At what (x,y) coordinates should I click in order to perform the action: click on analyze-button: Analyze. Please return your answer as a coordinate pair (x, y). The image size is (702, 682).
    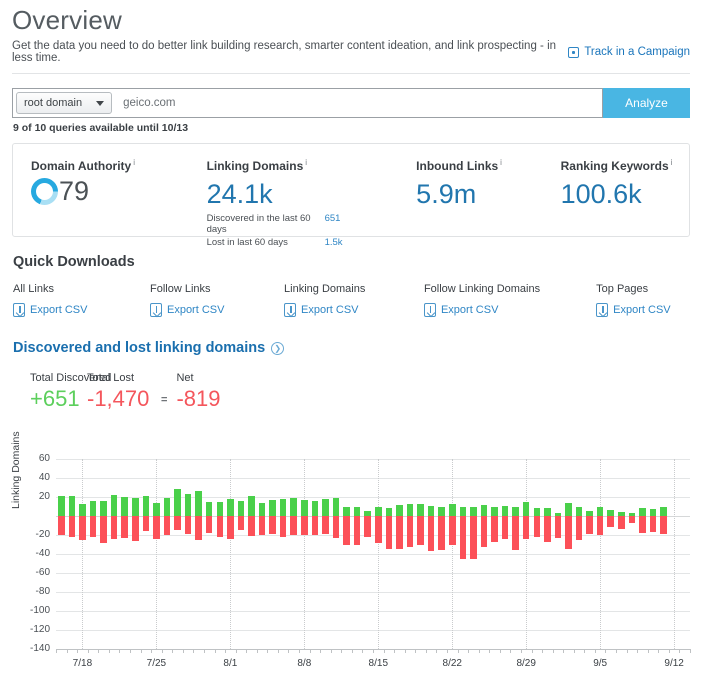
    Looking at the image, I should click on (646, 103).